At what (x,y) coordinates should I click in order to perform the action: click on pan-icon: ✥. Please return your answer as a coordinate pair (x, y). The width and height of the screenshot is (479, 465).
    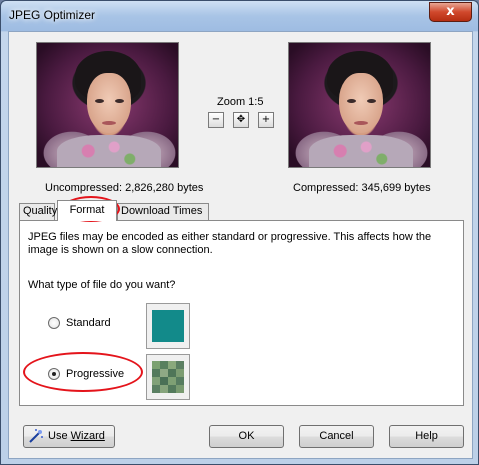
    Looking at the image, I should click on (241, 119).